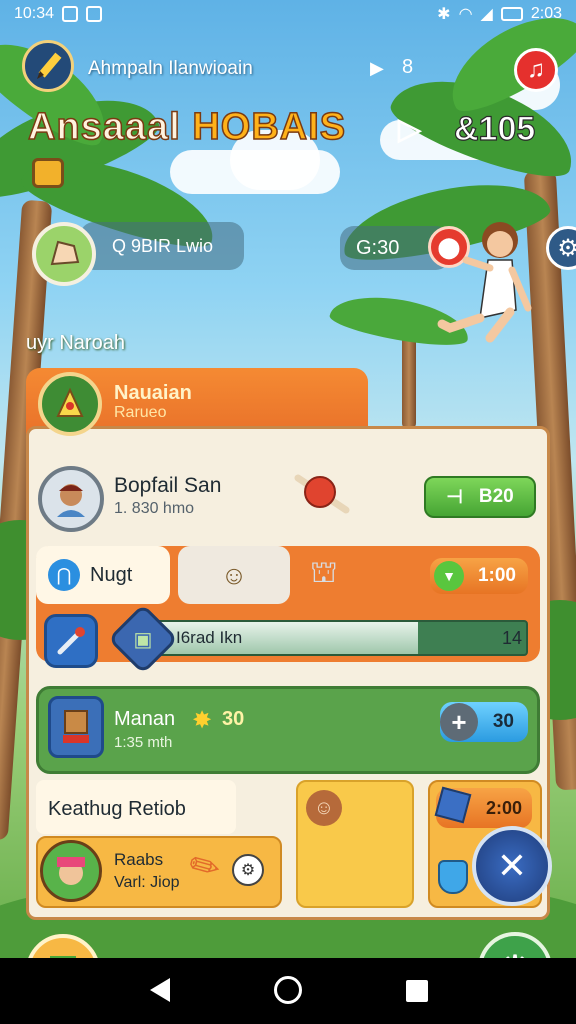 Image resolution: width=576 pixels, height=1024 pixels. What do you see at coordinates (64, 254) in the screenshot?
I see `player-avatar` at bounding box center [64, 254].